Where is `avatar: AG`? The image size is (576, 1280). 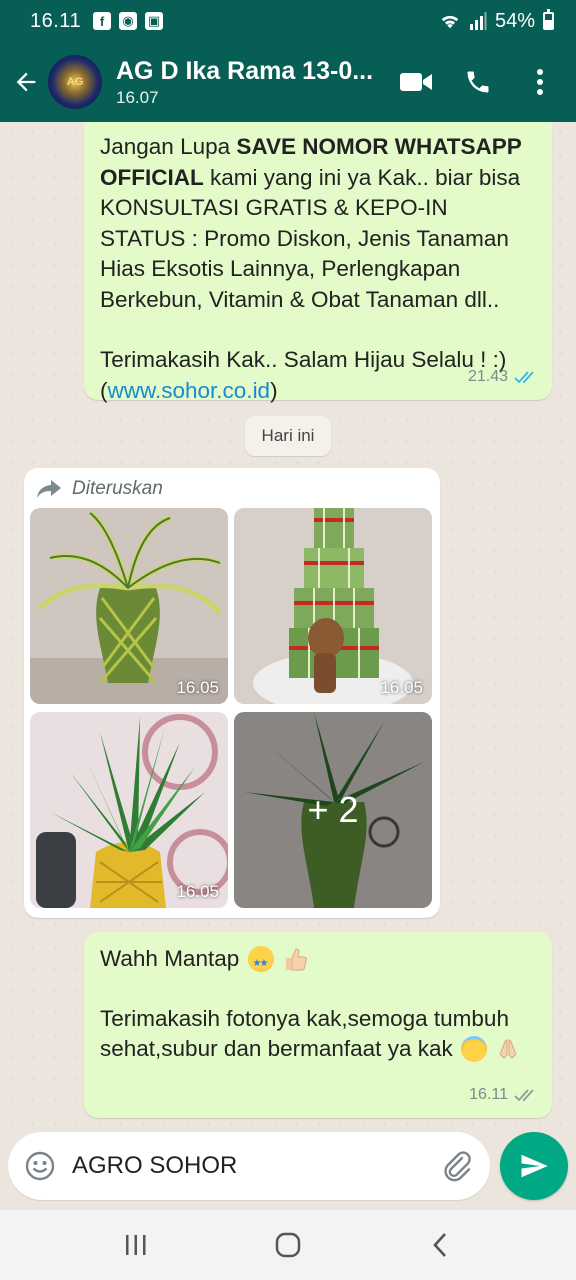 avatar: AG is located at coordinates (75, 82).